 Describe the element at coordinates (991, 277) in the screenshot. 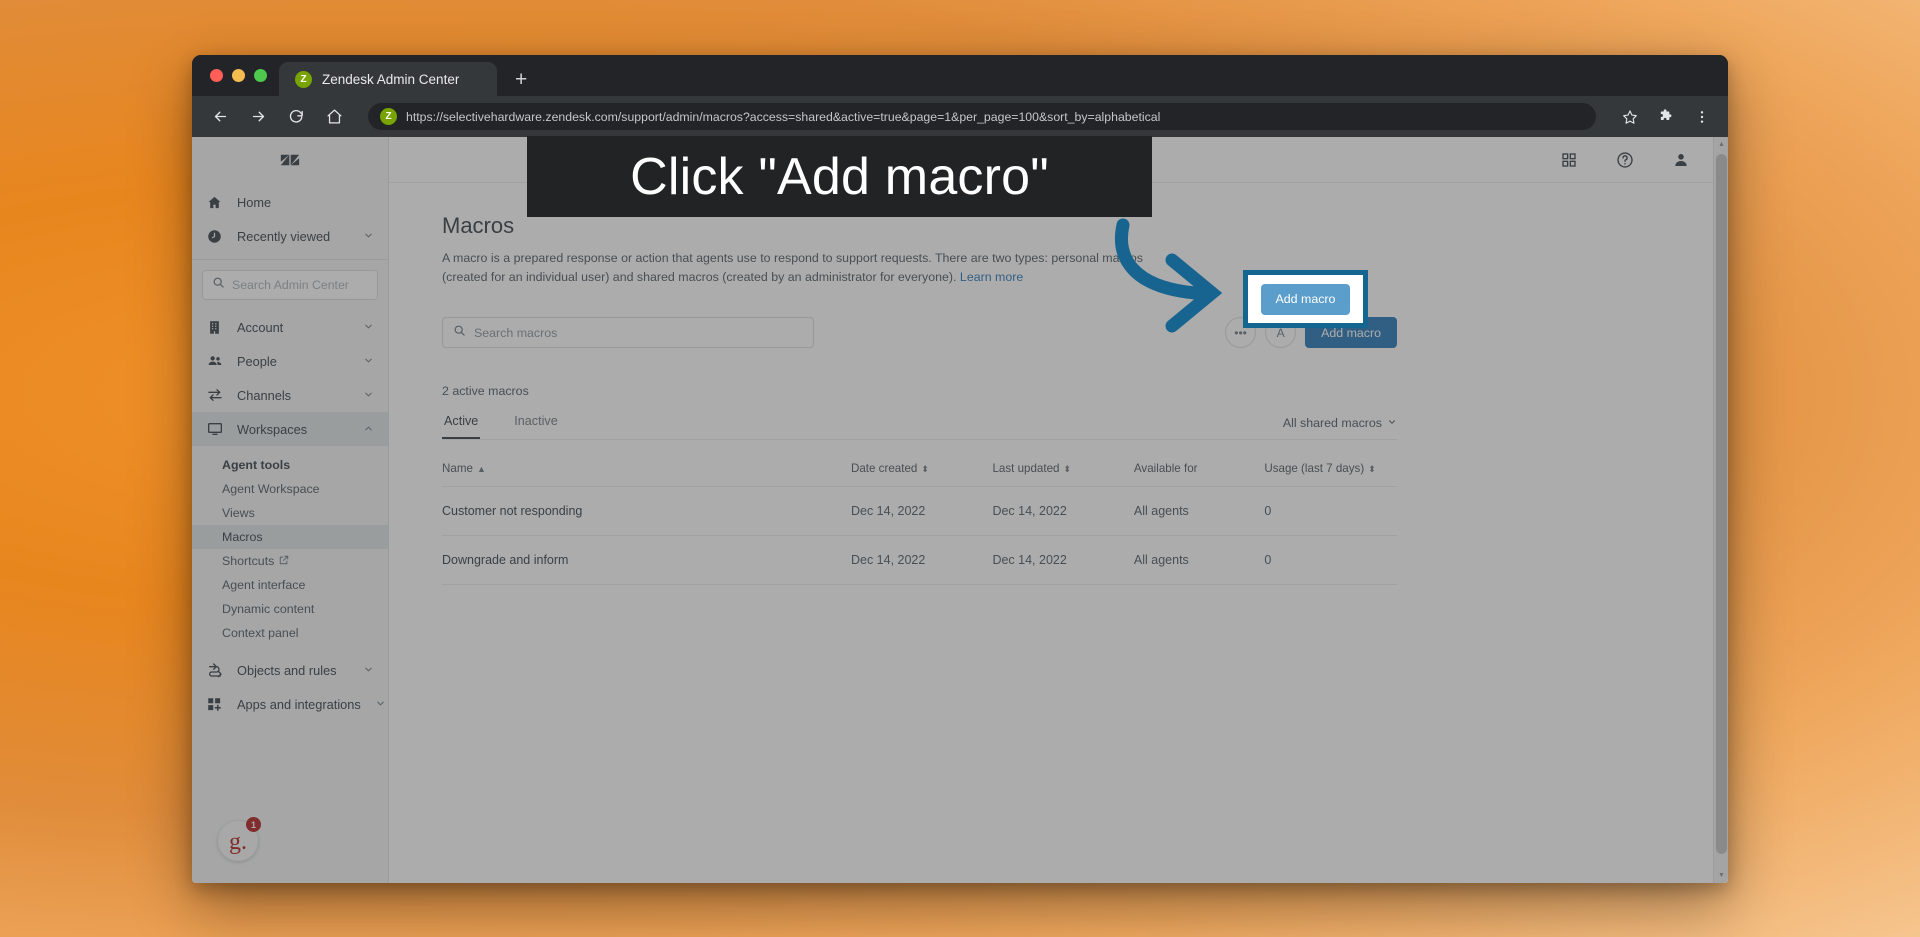

I see `learn-more-link: Learn more` at that location.